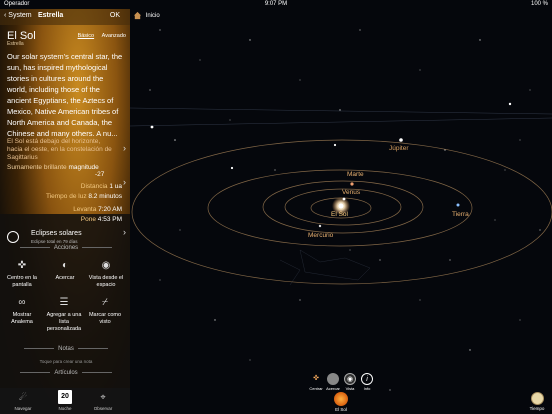 This screenshot has width=552, height=414. Describe the element at coordinates (86, 36) in the screenshot. I see `tab-basico: Básico` at that location.